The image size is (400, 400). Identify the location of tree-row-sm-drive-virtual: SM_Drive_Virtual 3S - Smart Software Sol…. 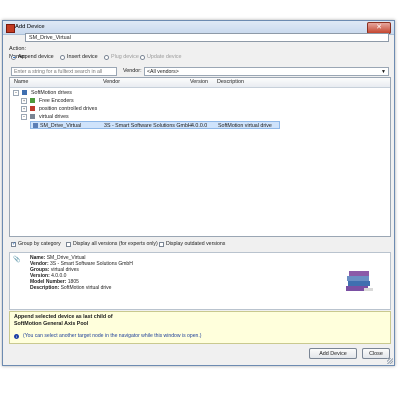
(155, 125).